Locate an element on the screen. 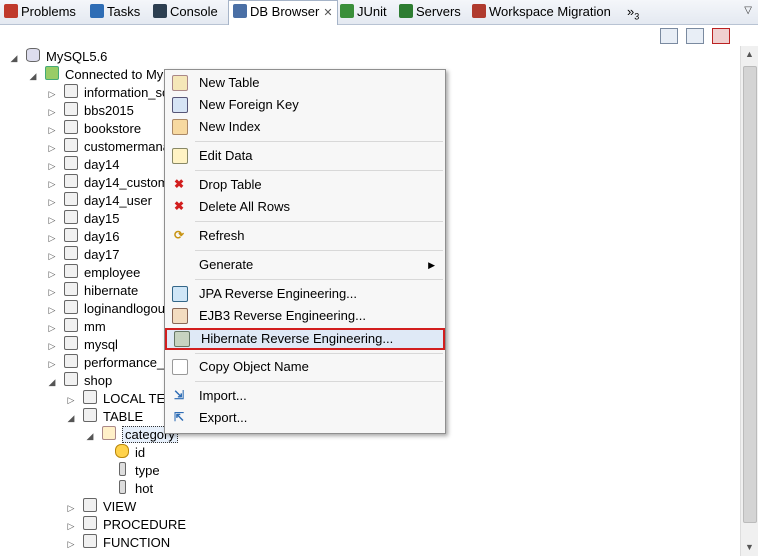 This screenshot has width=758, height=557. tree-node-root: ◢ MySQL5.6 is located at coordinates (57, 57).